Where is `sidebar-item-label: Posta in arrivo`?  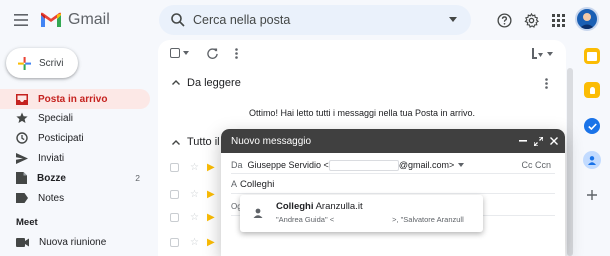
sidebar-item-label: Posta in arrivo is located at coordinates (73, 99).